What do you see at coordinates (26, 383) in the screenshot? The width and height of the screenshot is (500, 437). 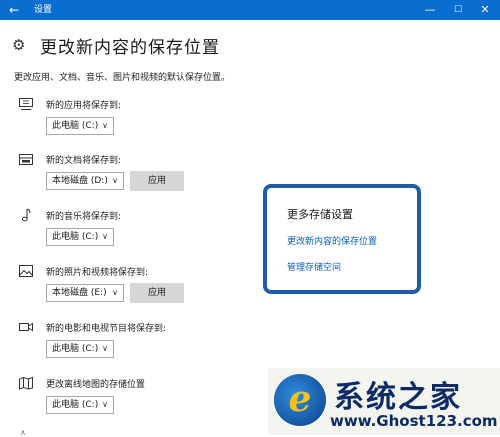 I see `map-icon` at bounding box center [26, 383].